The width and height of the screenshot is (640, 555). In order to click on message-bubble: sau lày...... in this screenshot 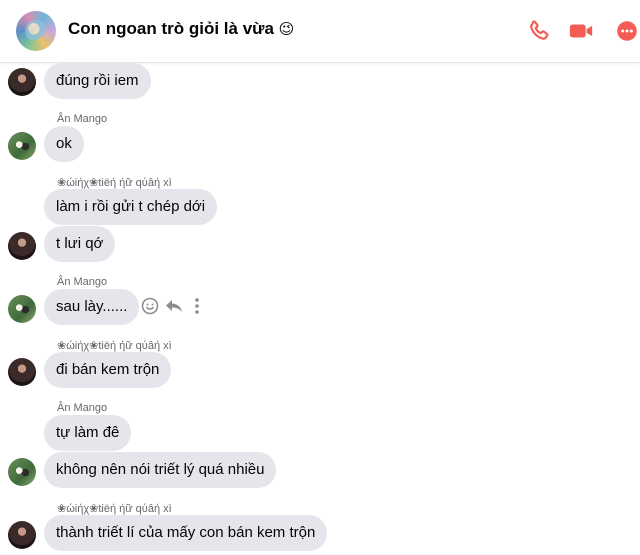, I will do `click(92, 307)`.